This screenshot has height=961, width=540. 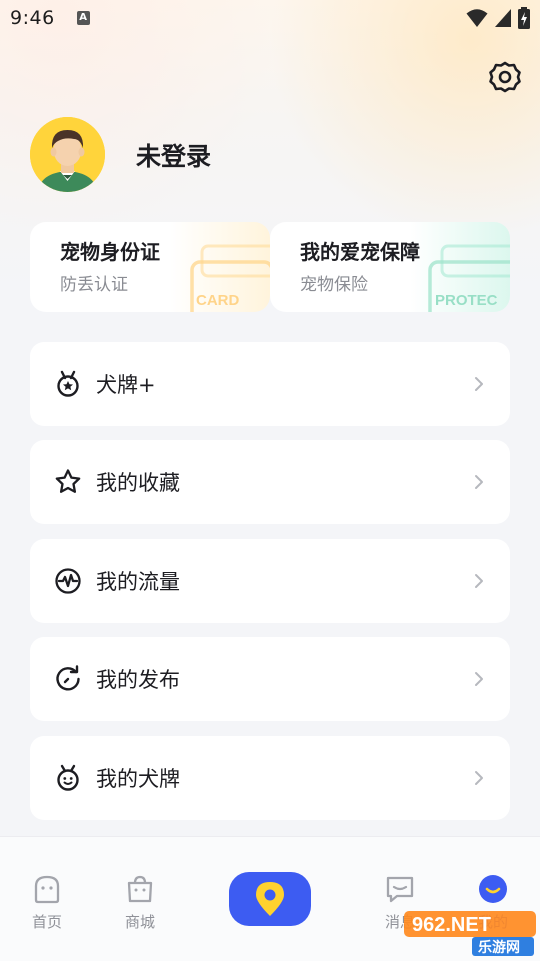 What do you see at coordinates (68, 678) in the screenshot?
I see `refresh-icon` at bounding box center [68, 678].